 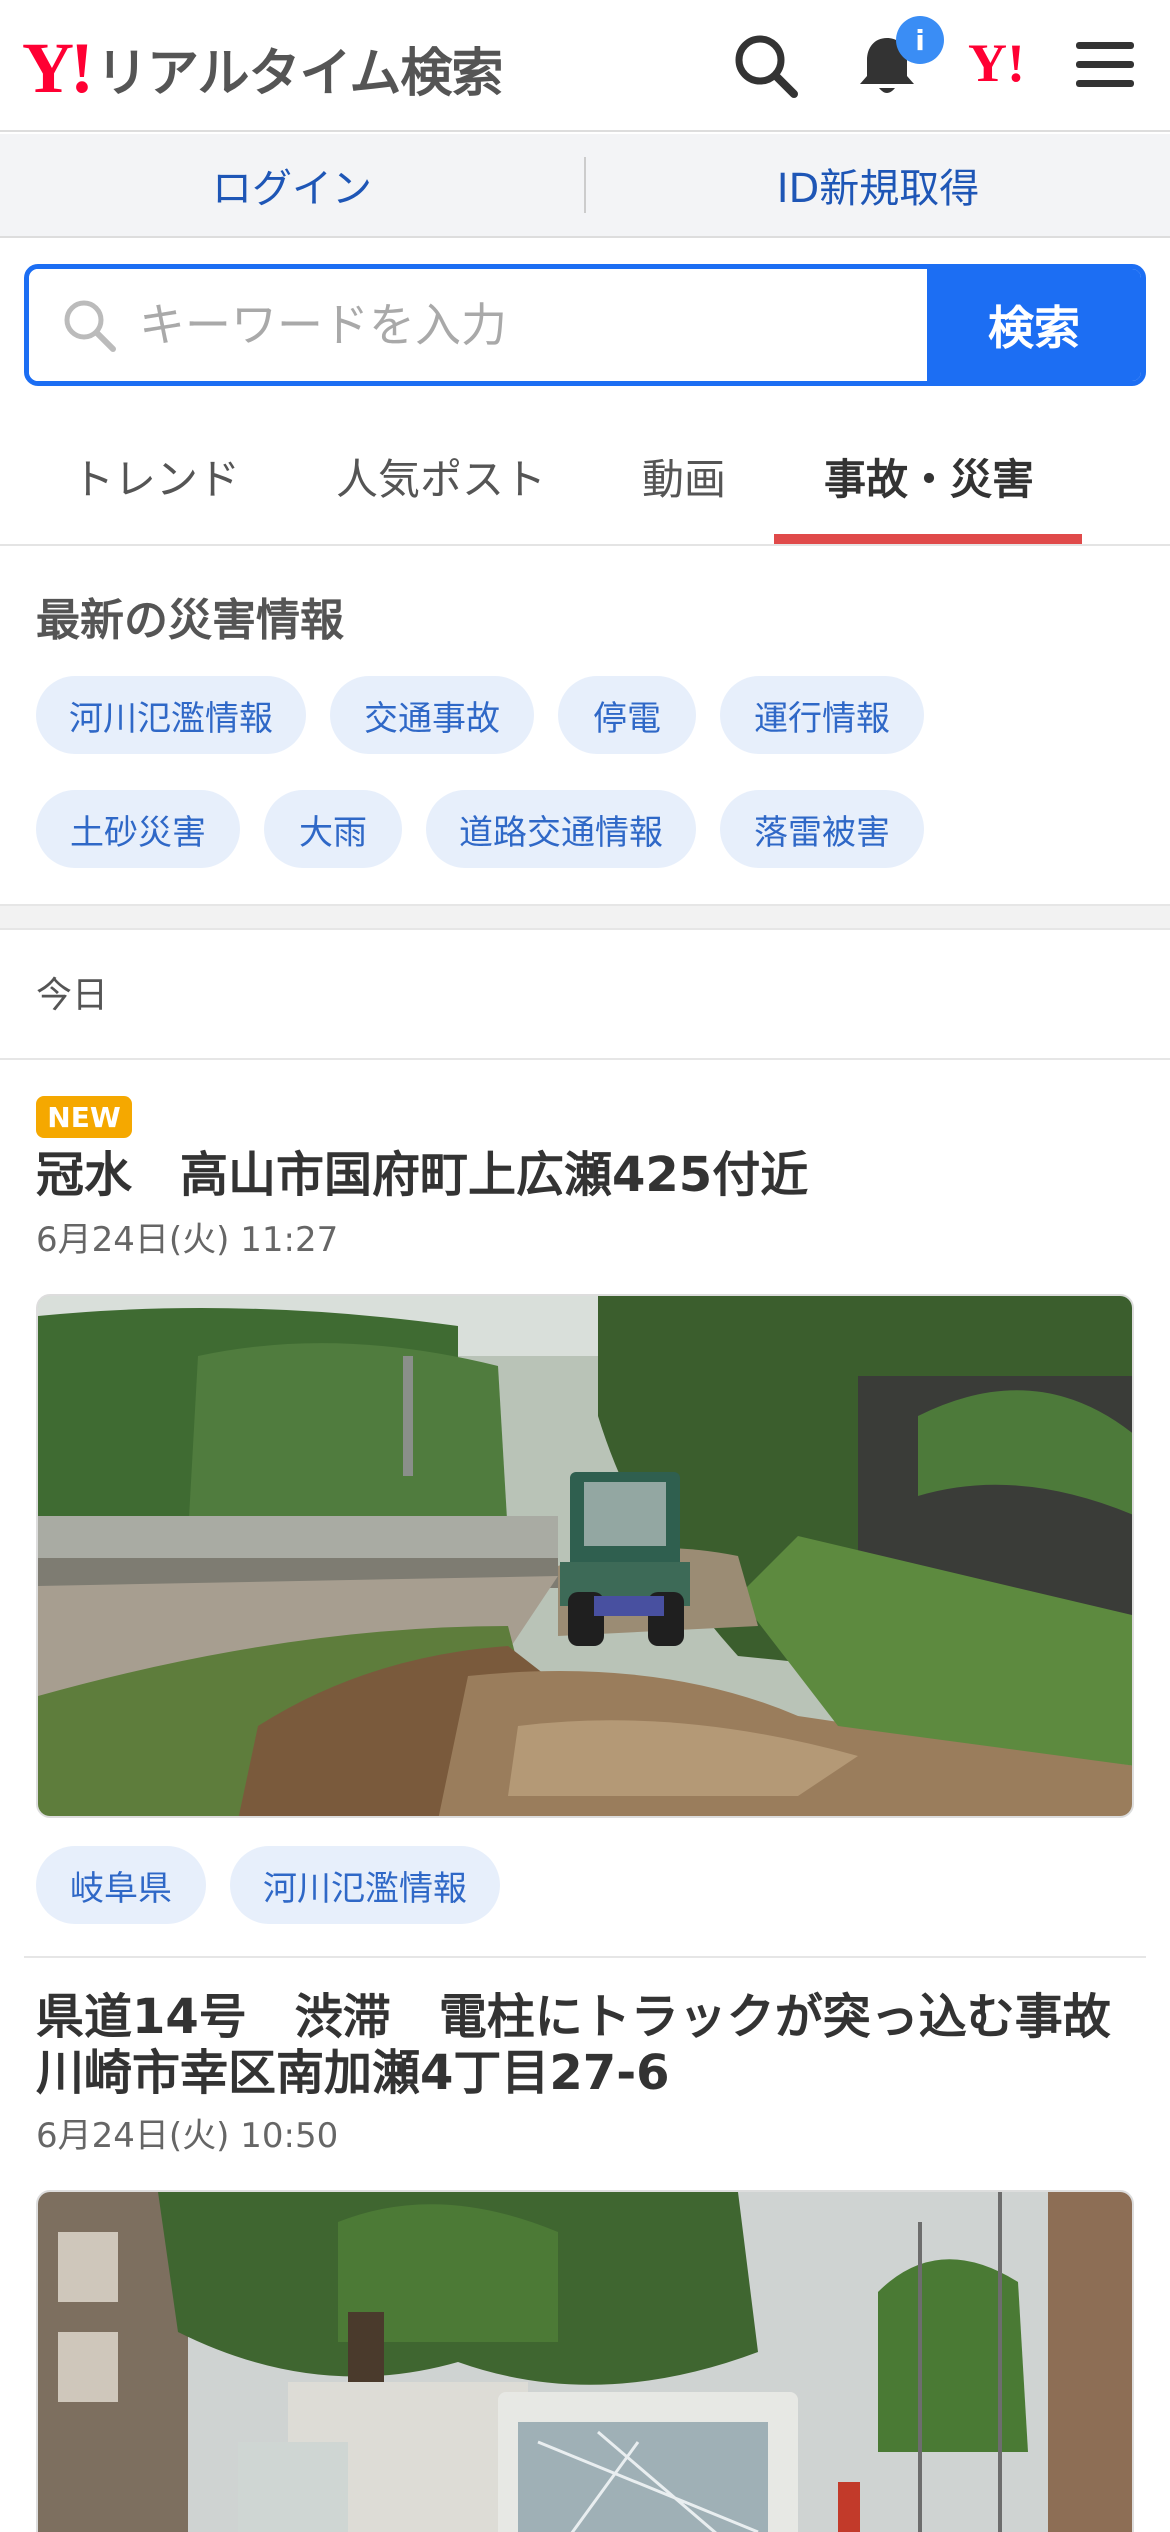 What do you see at coordinates (573, 2017) in the screenshot?
I see `article-title: 県道14号 渋滞 電柱にトラックが突っ込む事故` at bounding box center [573, 2017].